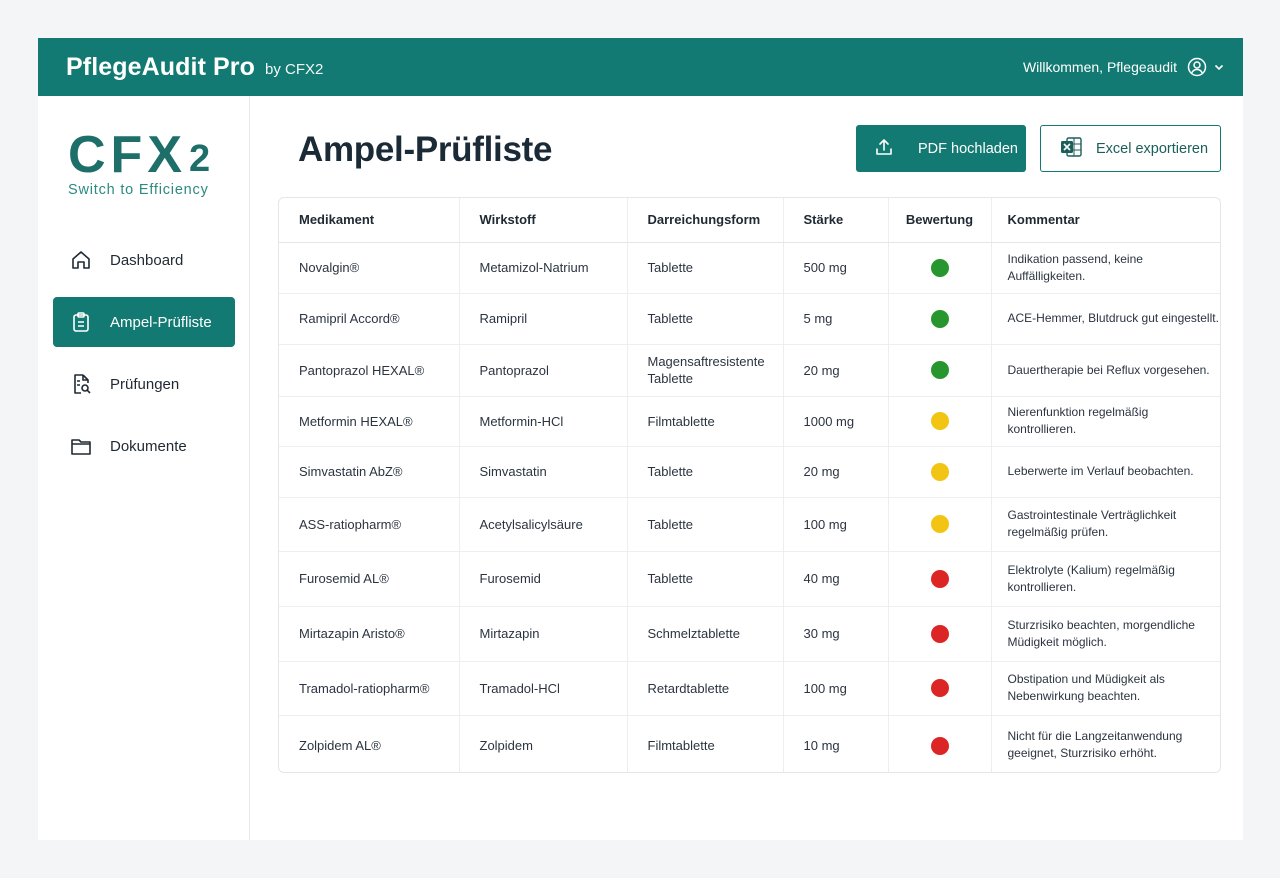 The image size is (1280, 878). I want to click on substance-cell: Metamizol-Natrium, so click(543, 268).